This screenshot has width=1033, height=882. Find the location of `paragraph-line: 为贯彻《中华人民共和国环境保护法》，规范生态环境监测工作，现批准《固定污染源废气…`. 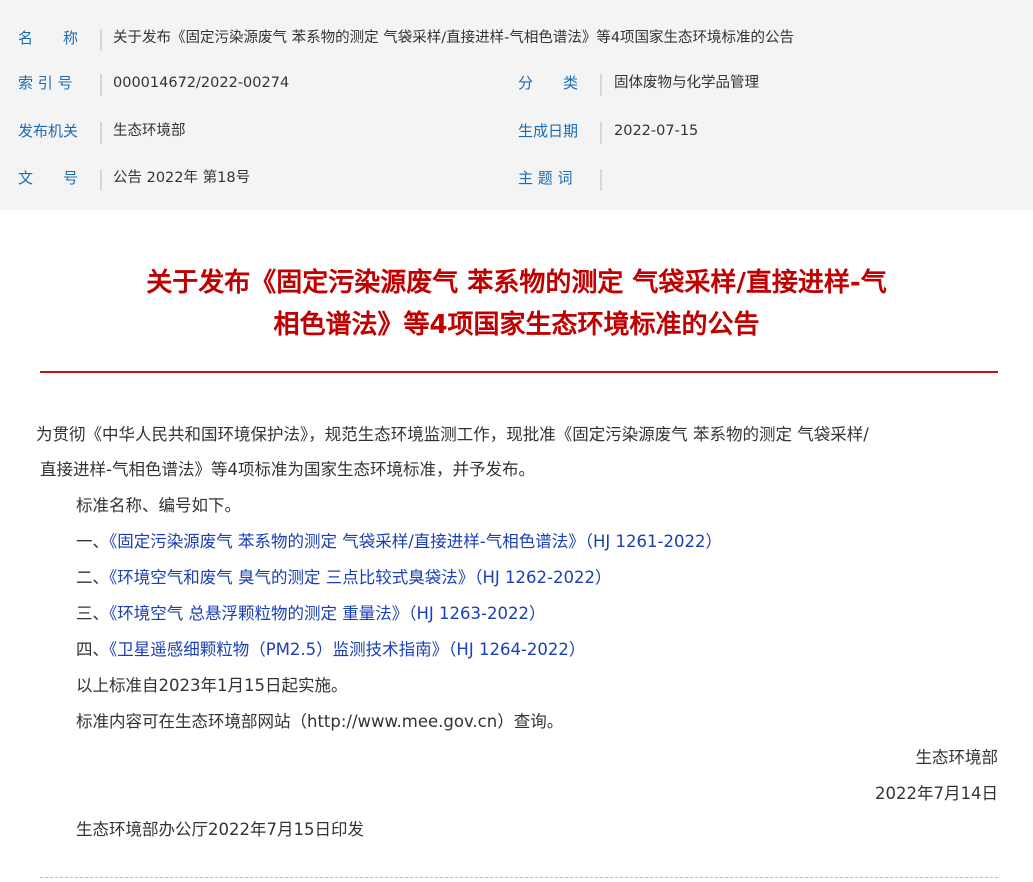

paragraph-line: 为贯彻《中华人民共和国环境保护法》，规范生态环境监测工作，现批准《固定污染源废气… is located at coordinates (452, 434).